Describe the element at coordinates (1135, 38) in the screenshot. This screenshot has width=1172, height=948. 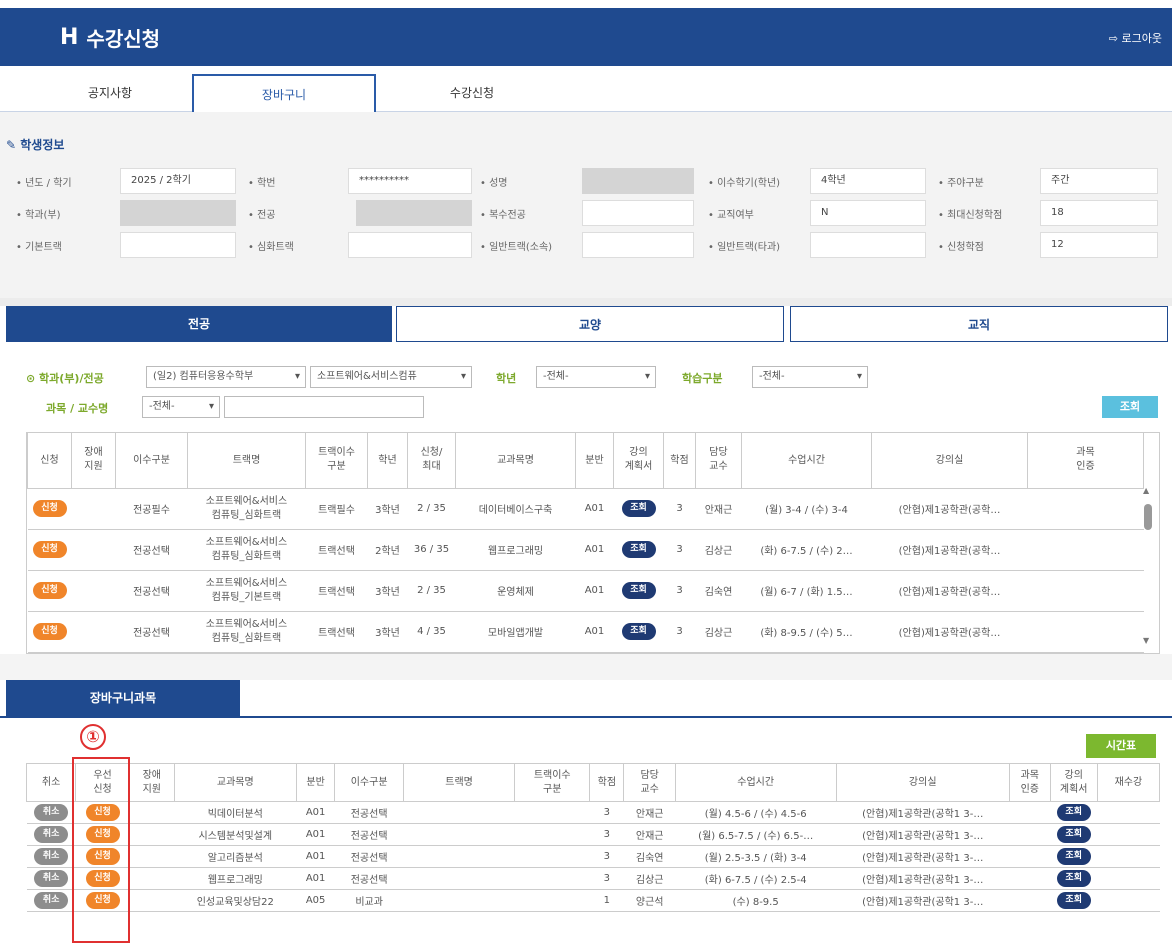
I see `logout-link: ⇨ 로그아웃` at that location.